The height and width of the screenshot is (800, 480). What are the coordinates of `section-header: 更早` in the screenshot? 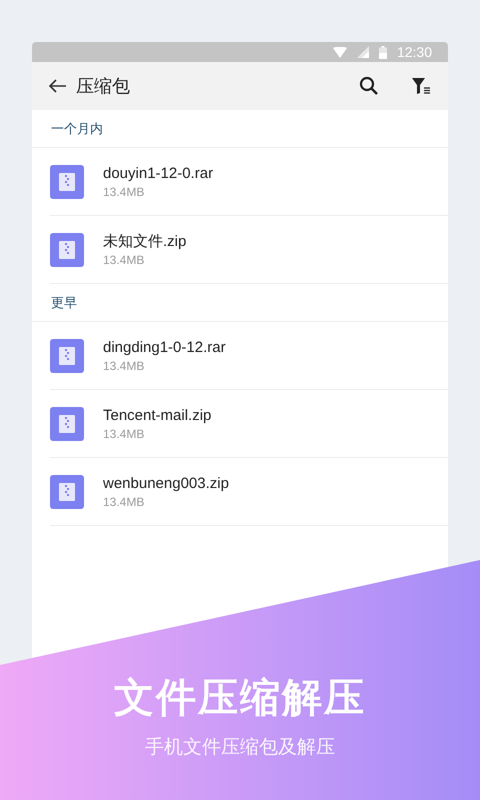 It's located at (64, 303).